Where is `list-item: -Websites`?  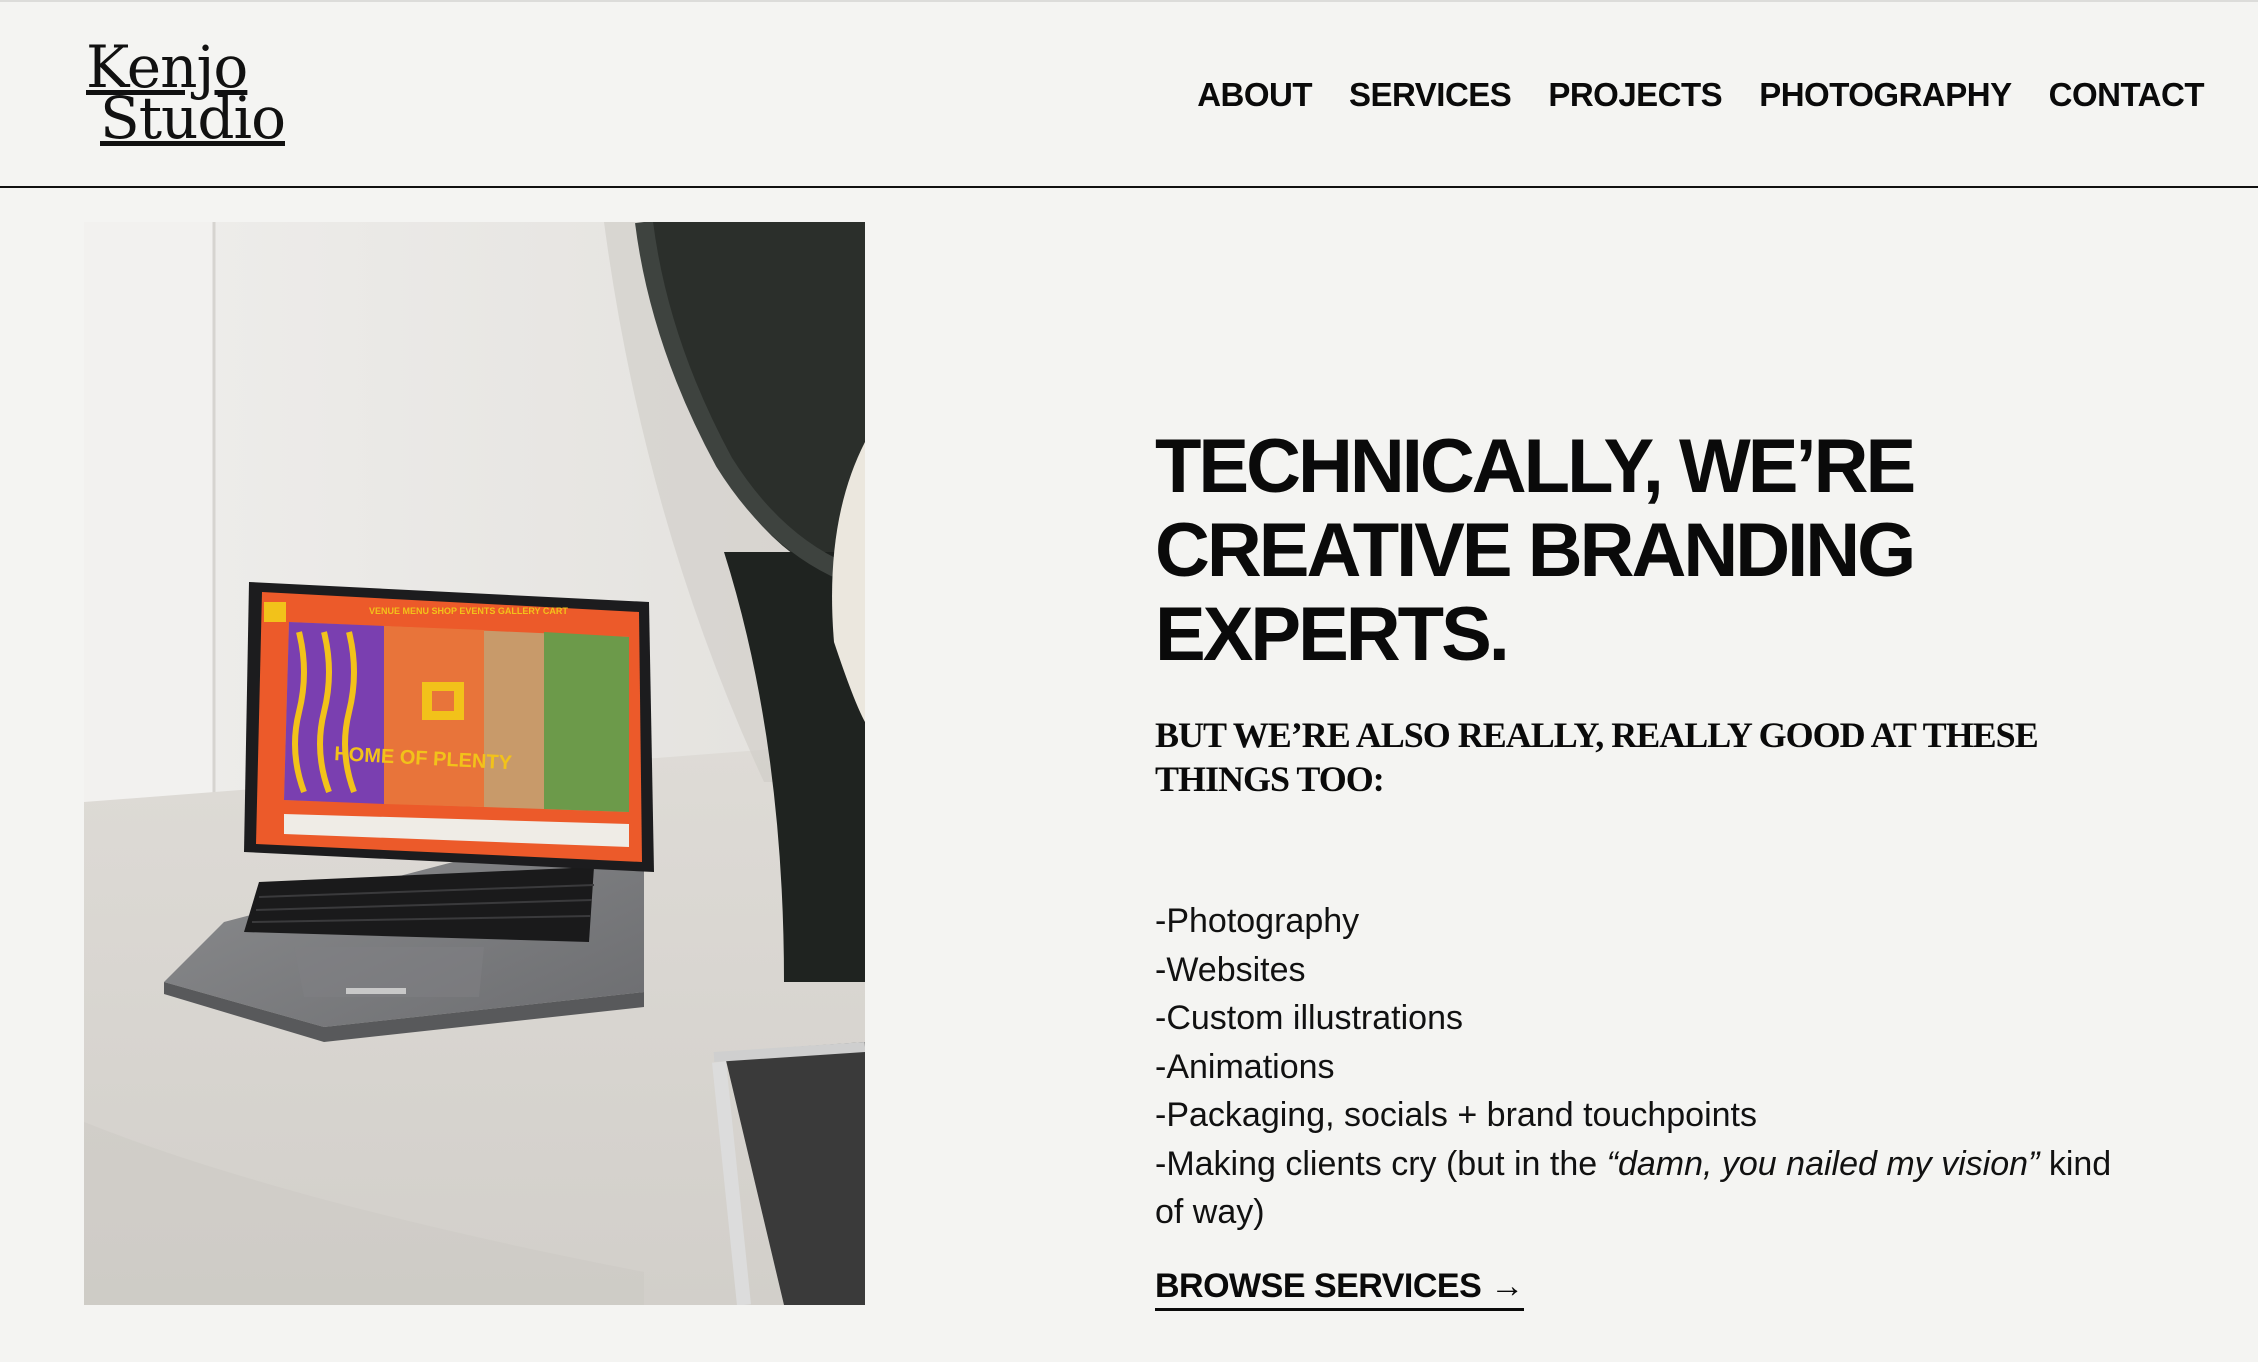
list-item: -Websites is located at coordinates (1230, 969).